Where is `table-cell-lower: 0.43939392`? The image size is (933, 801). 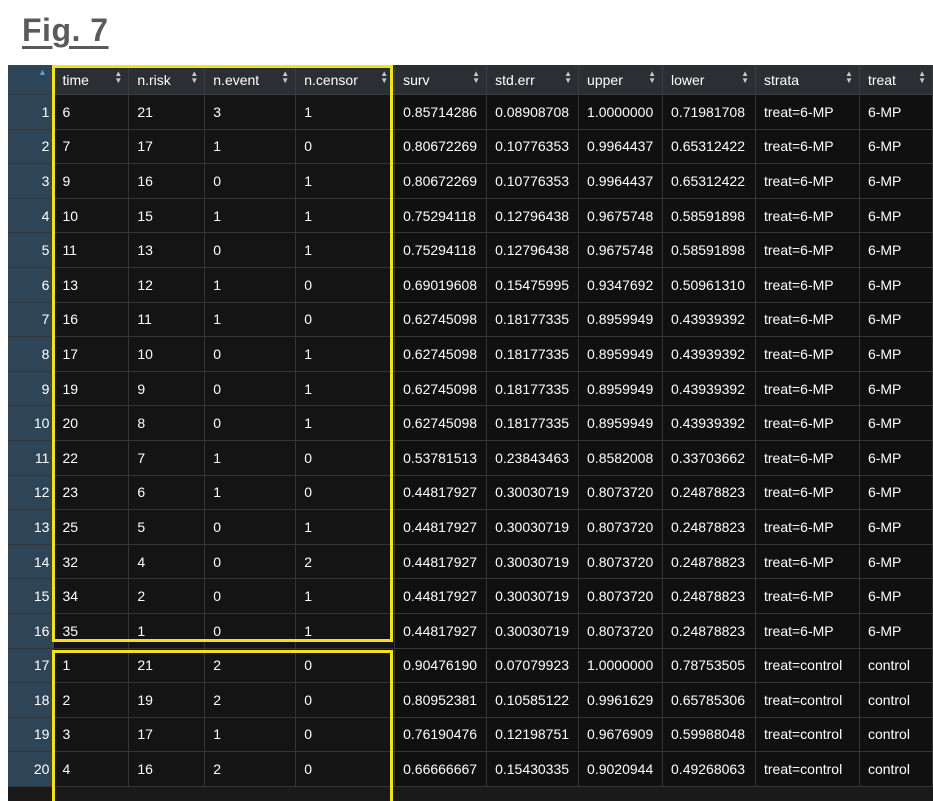
table-cell-lower: 0.43939392 is located at coordinates (709, 354).